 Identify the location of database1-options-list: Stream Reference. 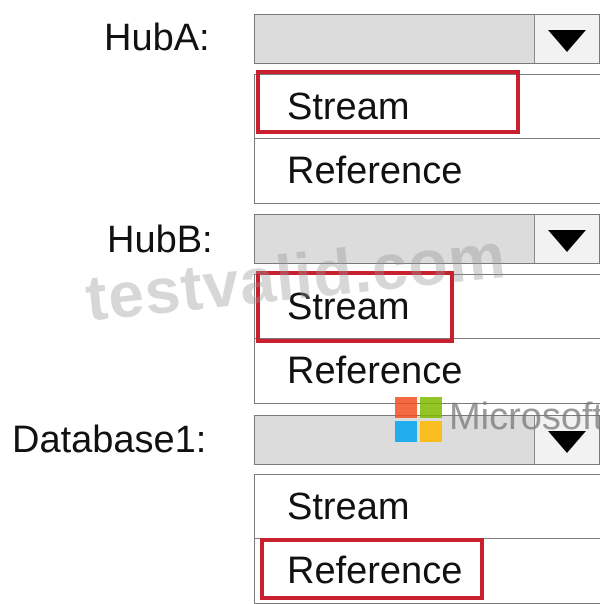
(427, 539).